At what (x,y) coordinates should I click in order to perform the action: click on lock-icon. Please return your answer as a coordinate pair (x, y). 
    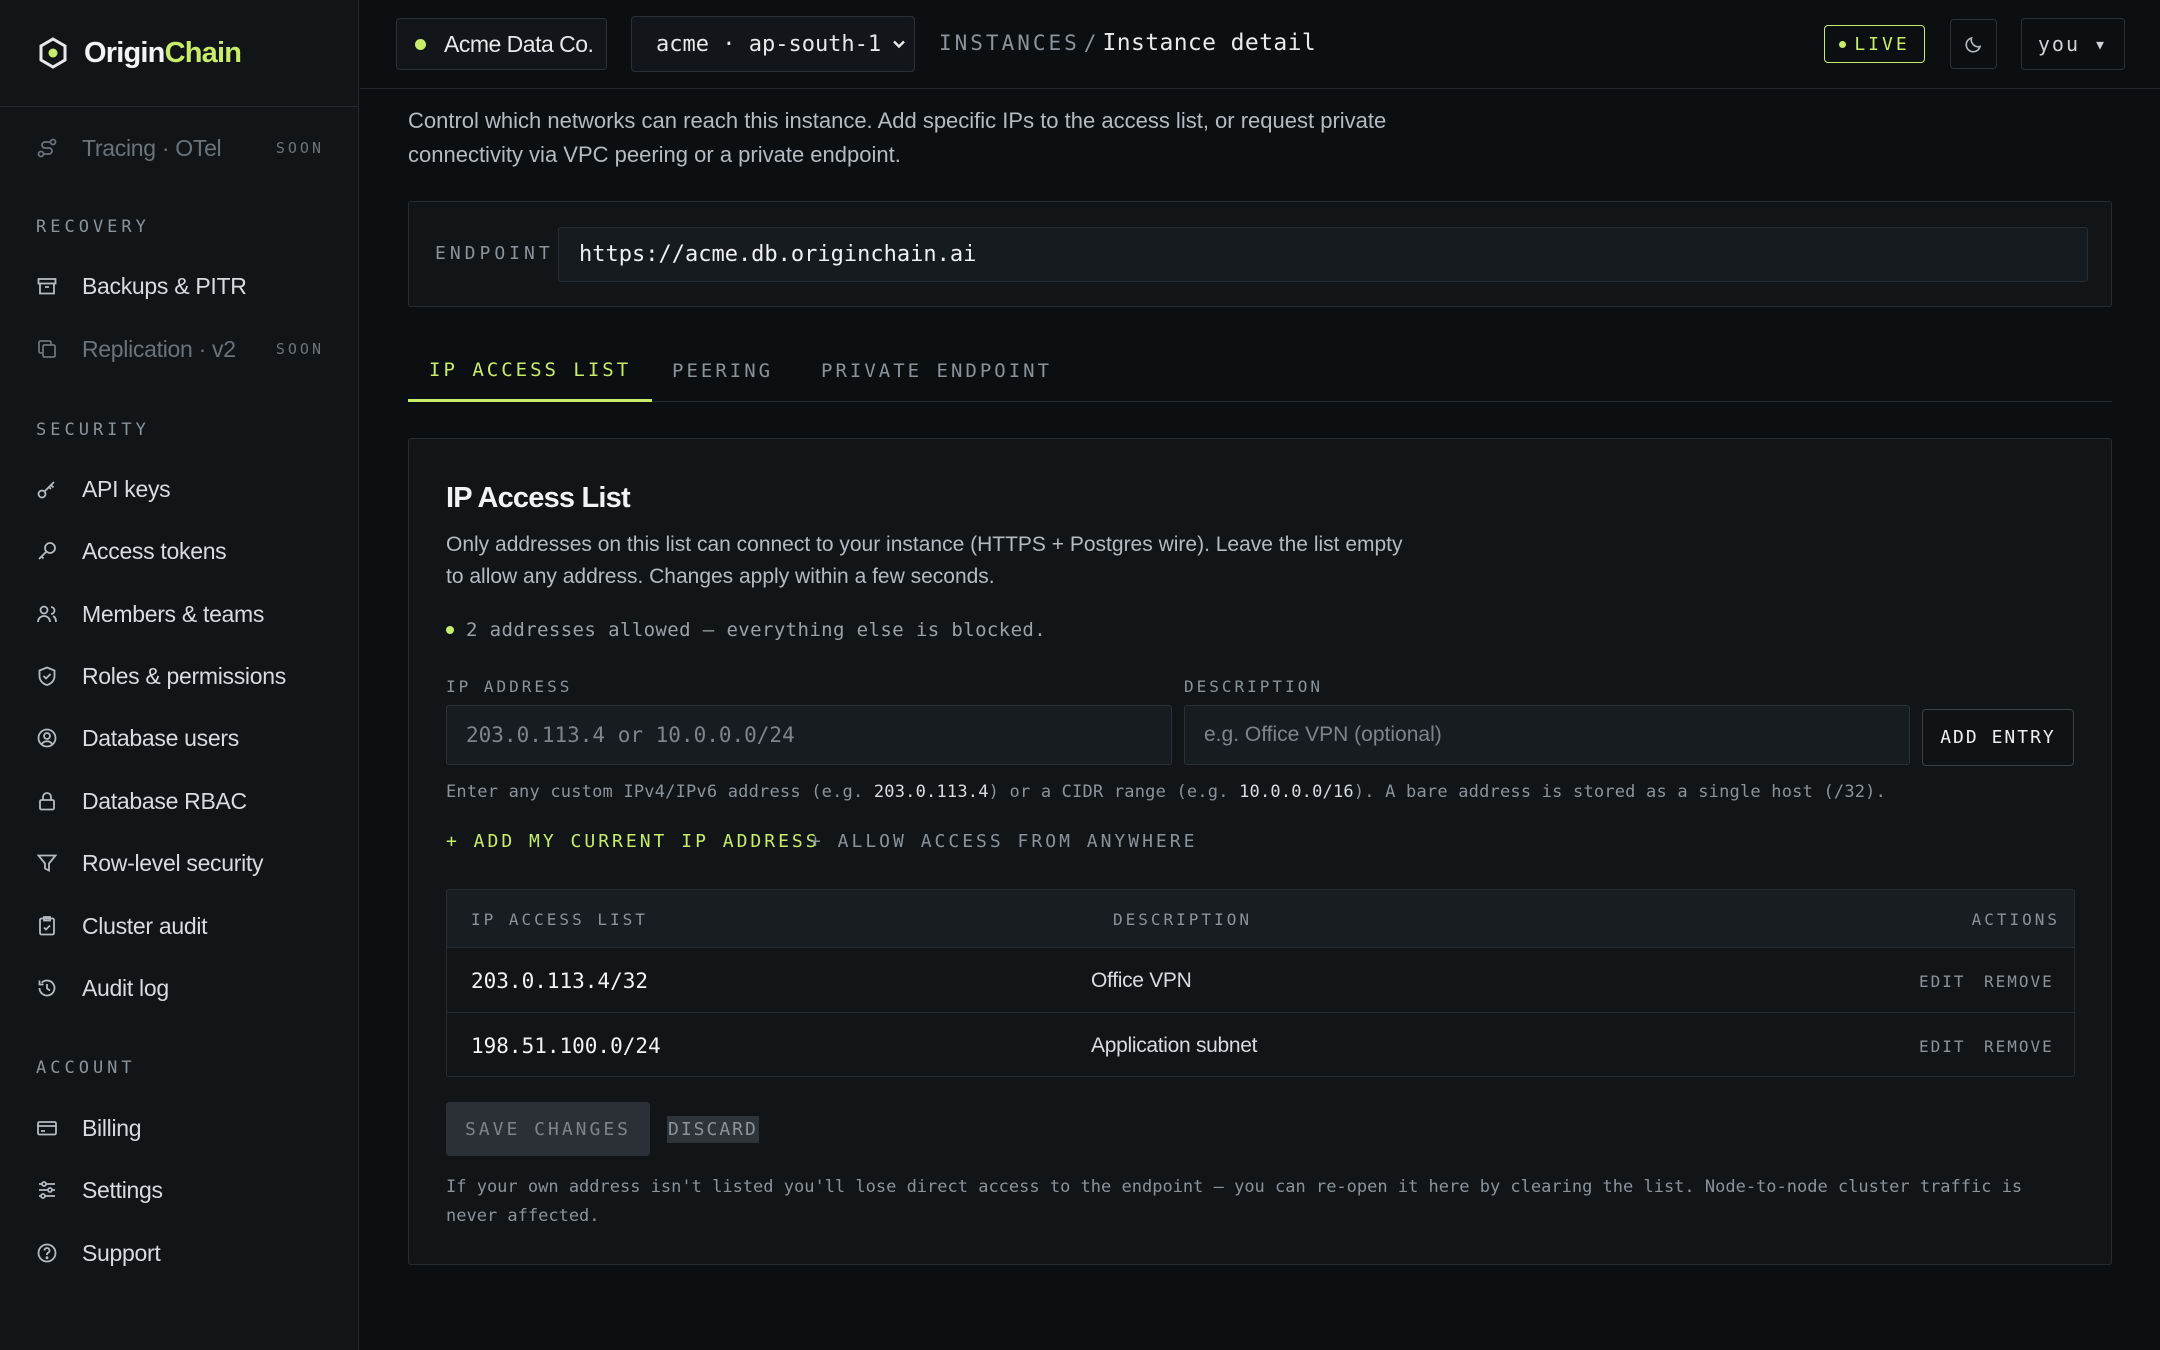
    Looking at the image, I should click on (47, 801).